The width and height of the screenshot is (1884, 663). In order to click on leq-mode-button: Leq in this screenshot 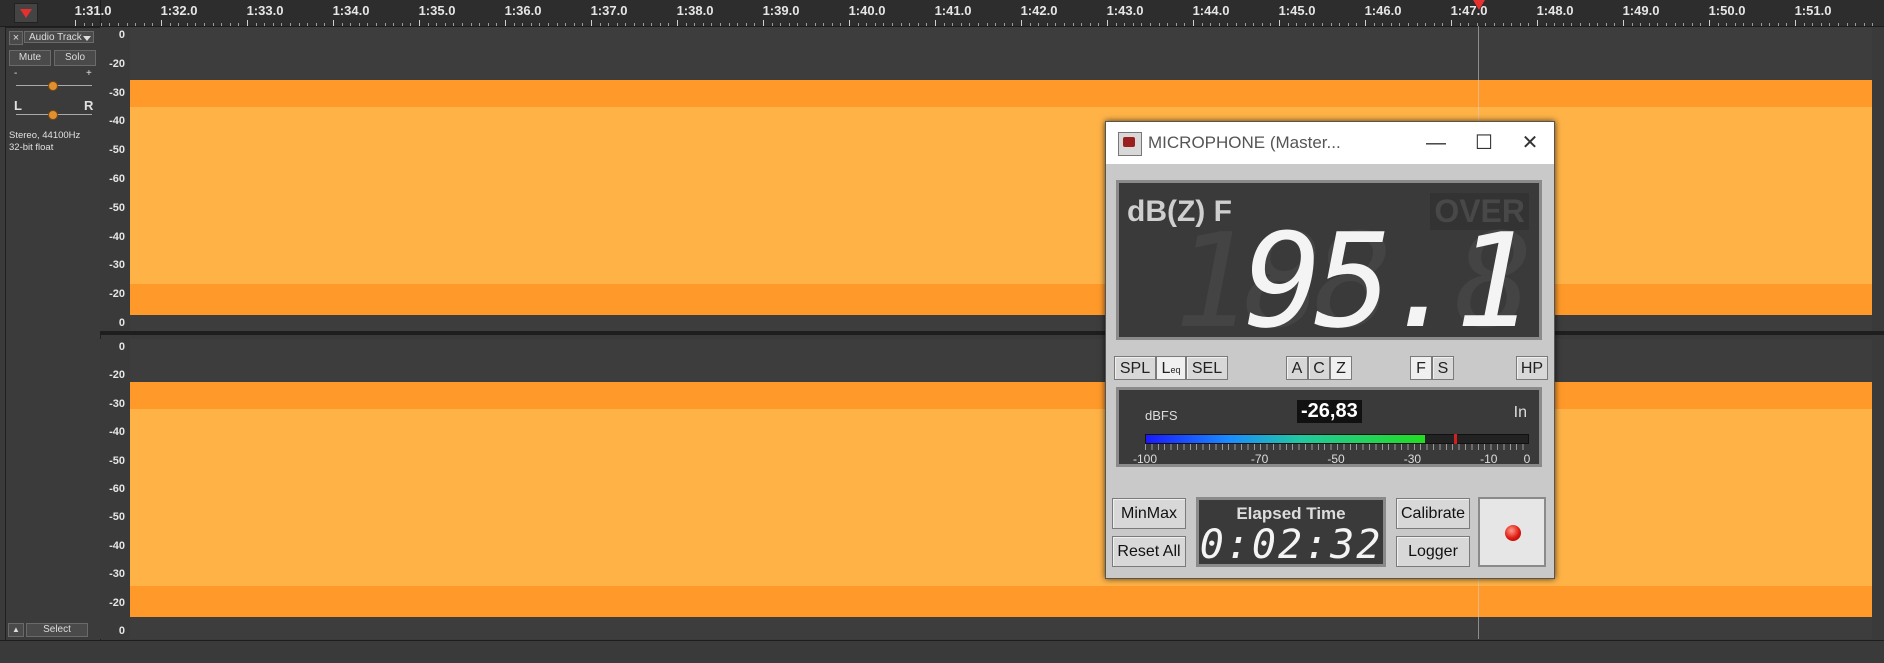, I will do `click(1171, 368)`.